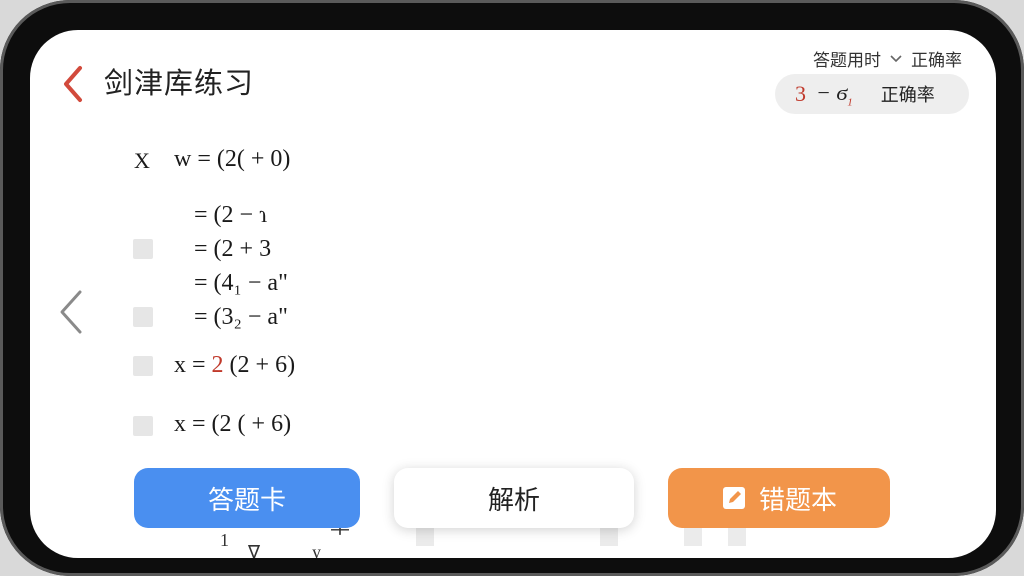 This screenshot has height=576, width=1024. What do you see at coordinates (800, 93) in the screenshot?
I see `pill-number: 3` at bounding box center [800, 93].